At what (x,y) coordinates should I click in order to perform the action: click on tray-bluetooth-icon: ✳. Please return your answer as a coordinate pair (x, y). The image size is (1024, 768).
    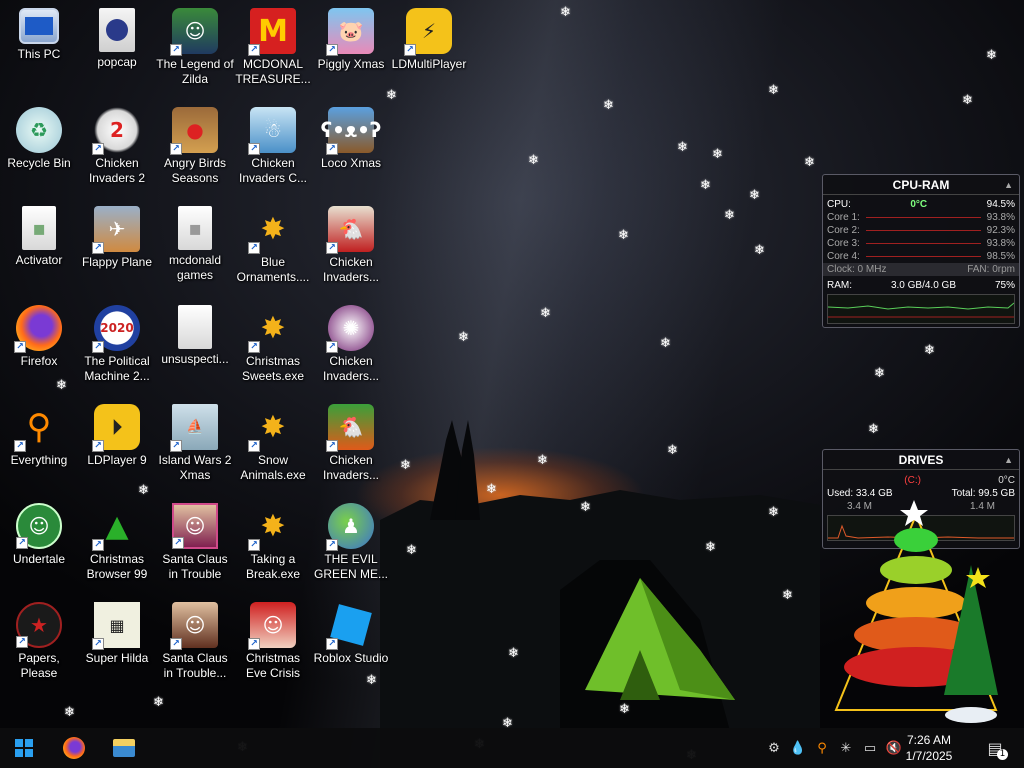
    Looking at the image, I should click on (846, 748).